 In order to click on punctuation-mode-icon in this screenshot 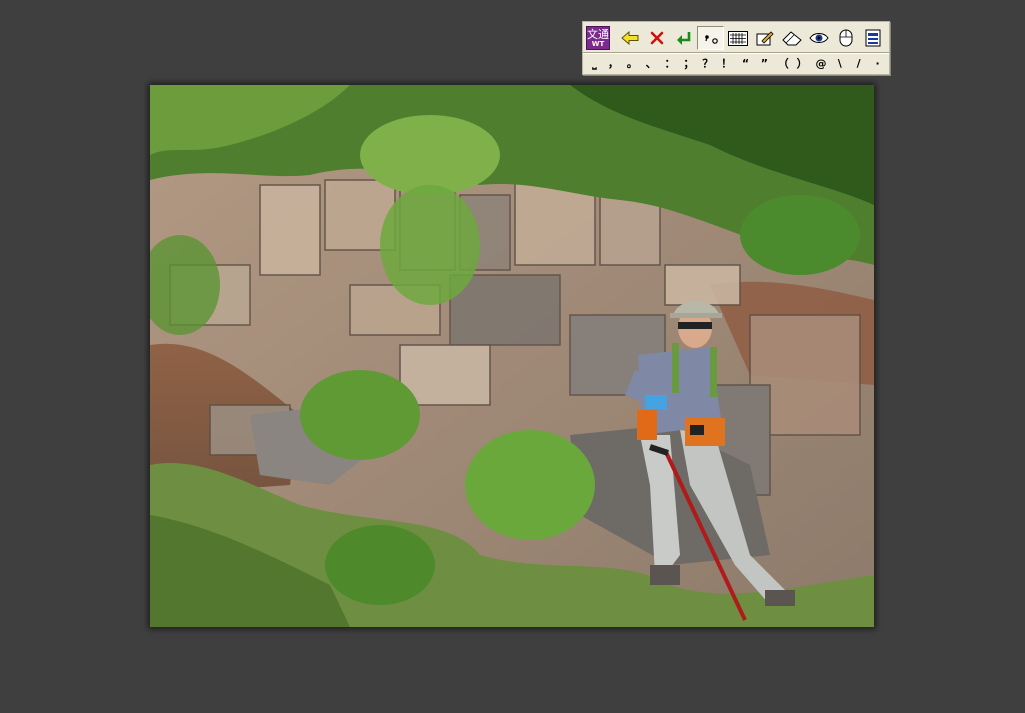, I will do `click(711, 39)`.